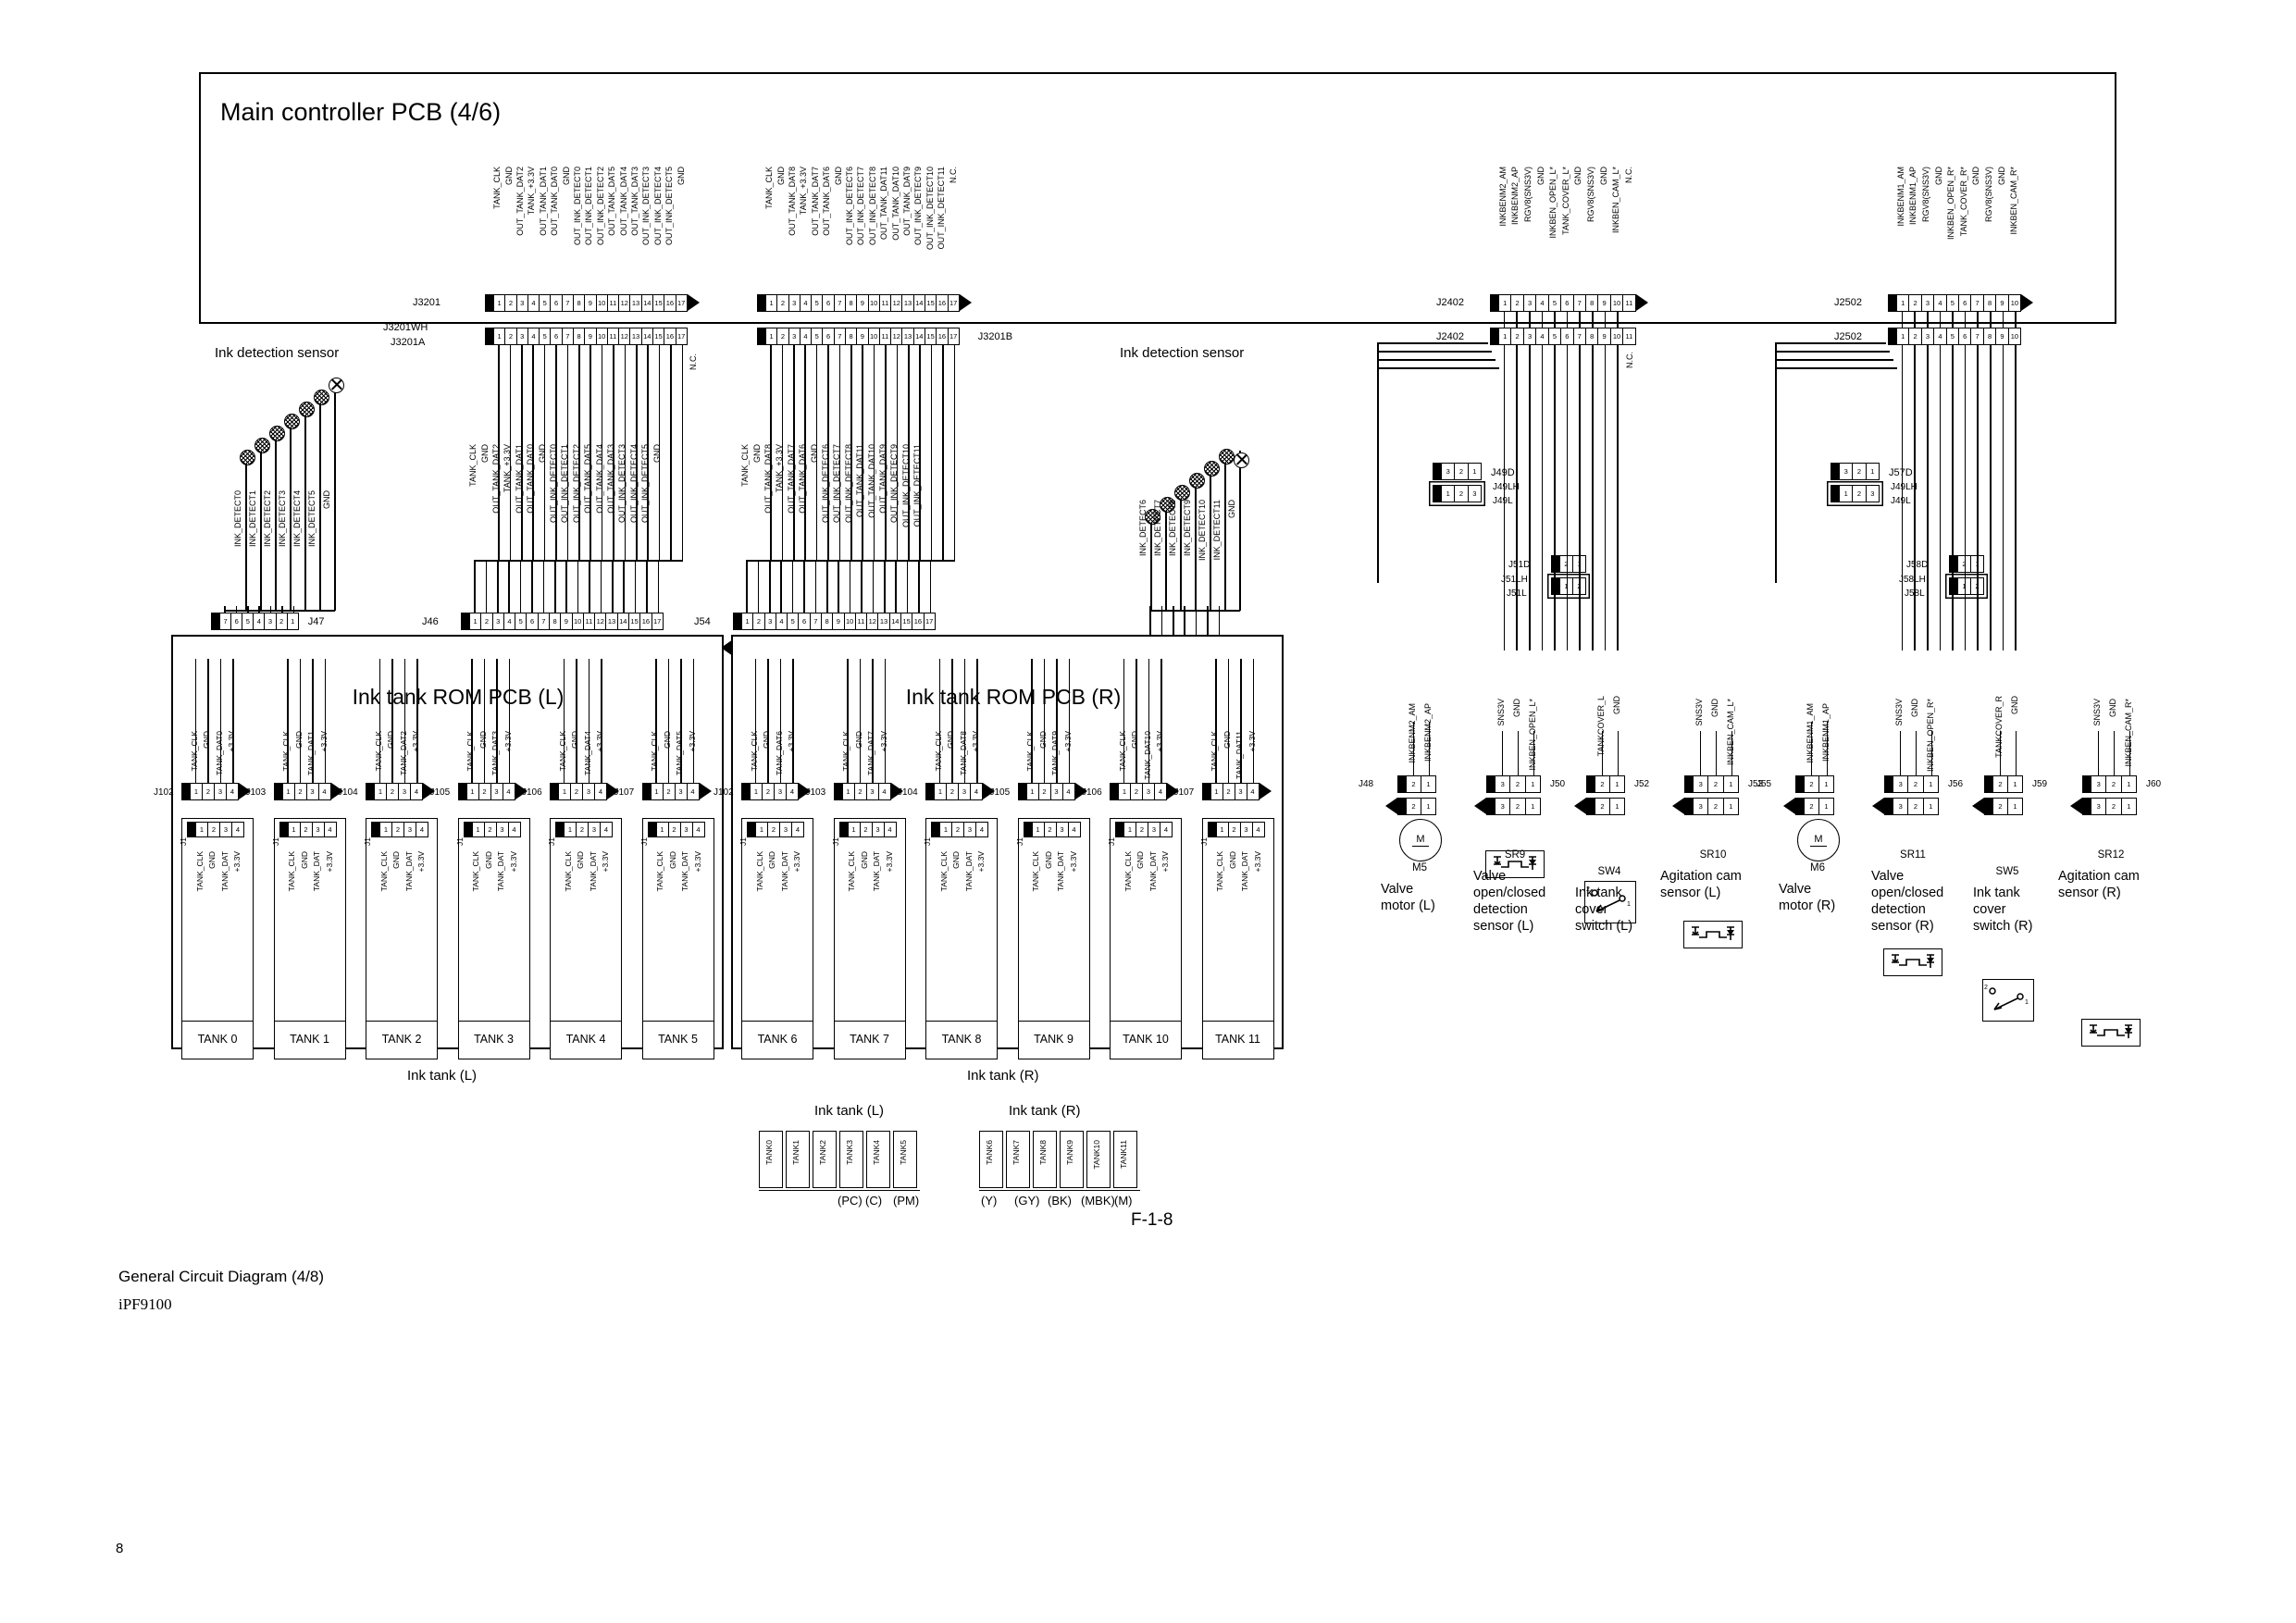 This screenshot has height=1623, width=2296. I want to click on connector-pin: 12, so click(896, 336).